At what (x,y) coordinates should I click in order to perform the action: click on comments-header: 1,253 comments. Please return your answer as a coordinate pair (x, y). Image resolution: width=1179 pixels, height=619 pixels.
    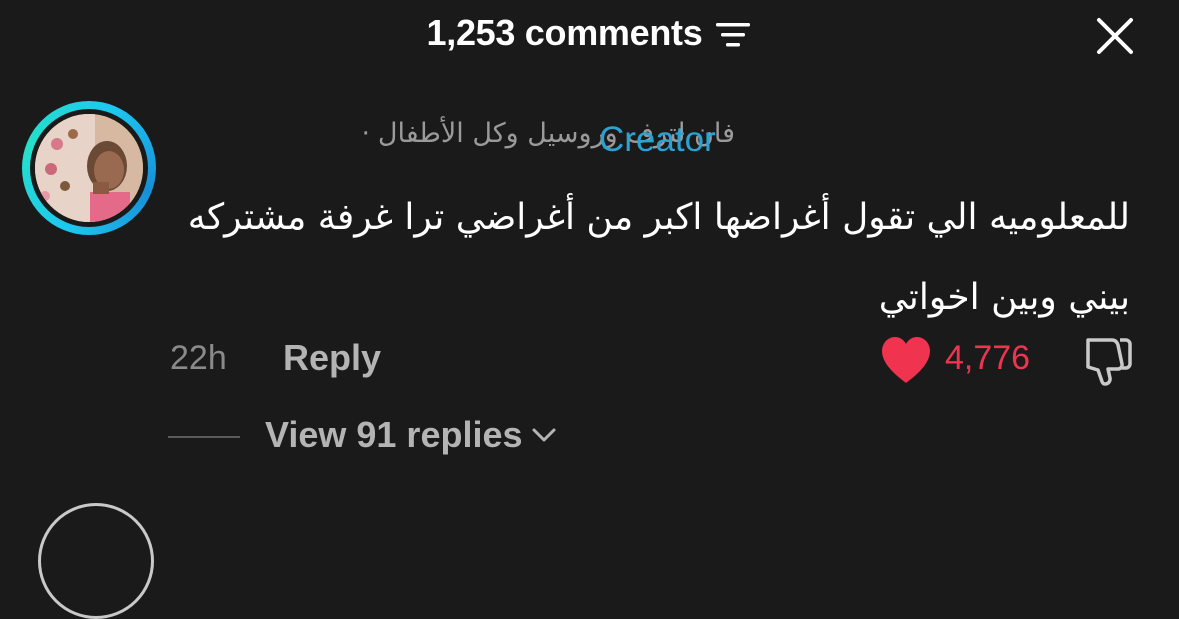
    Looking at the image, I should click on (589, 38).